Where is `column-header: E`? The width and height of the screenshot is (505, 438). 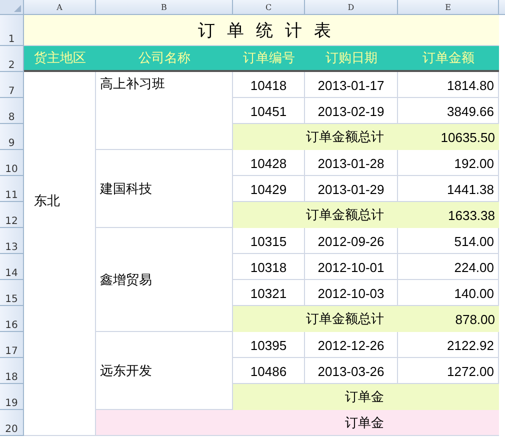
column-header: E is located at coordinates (448, 7).